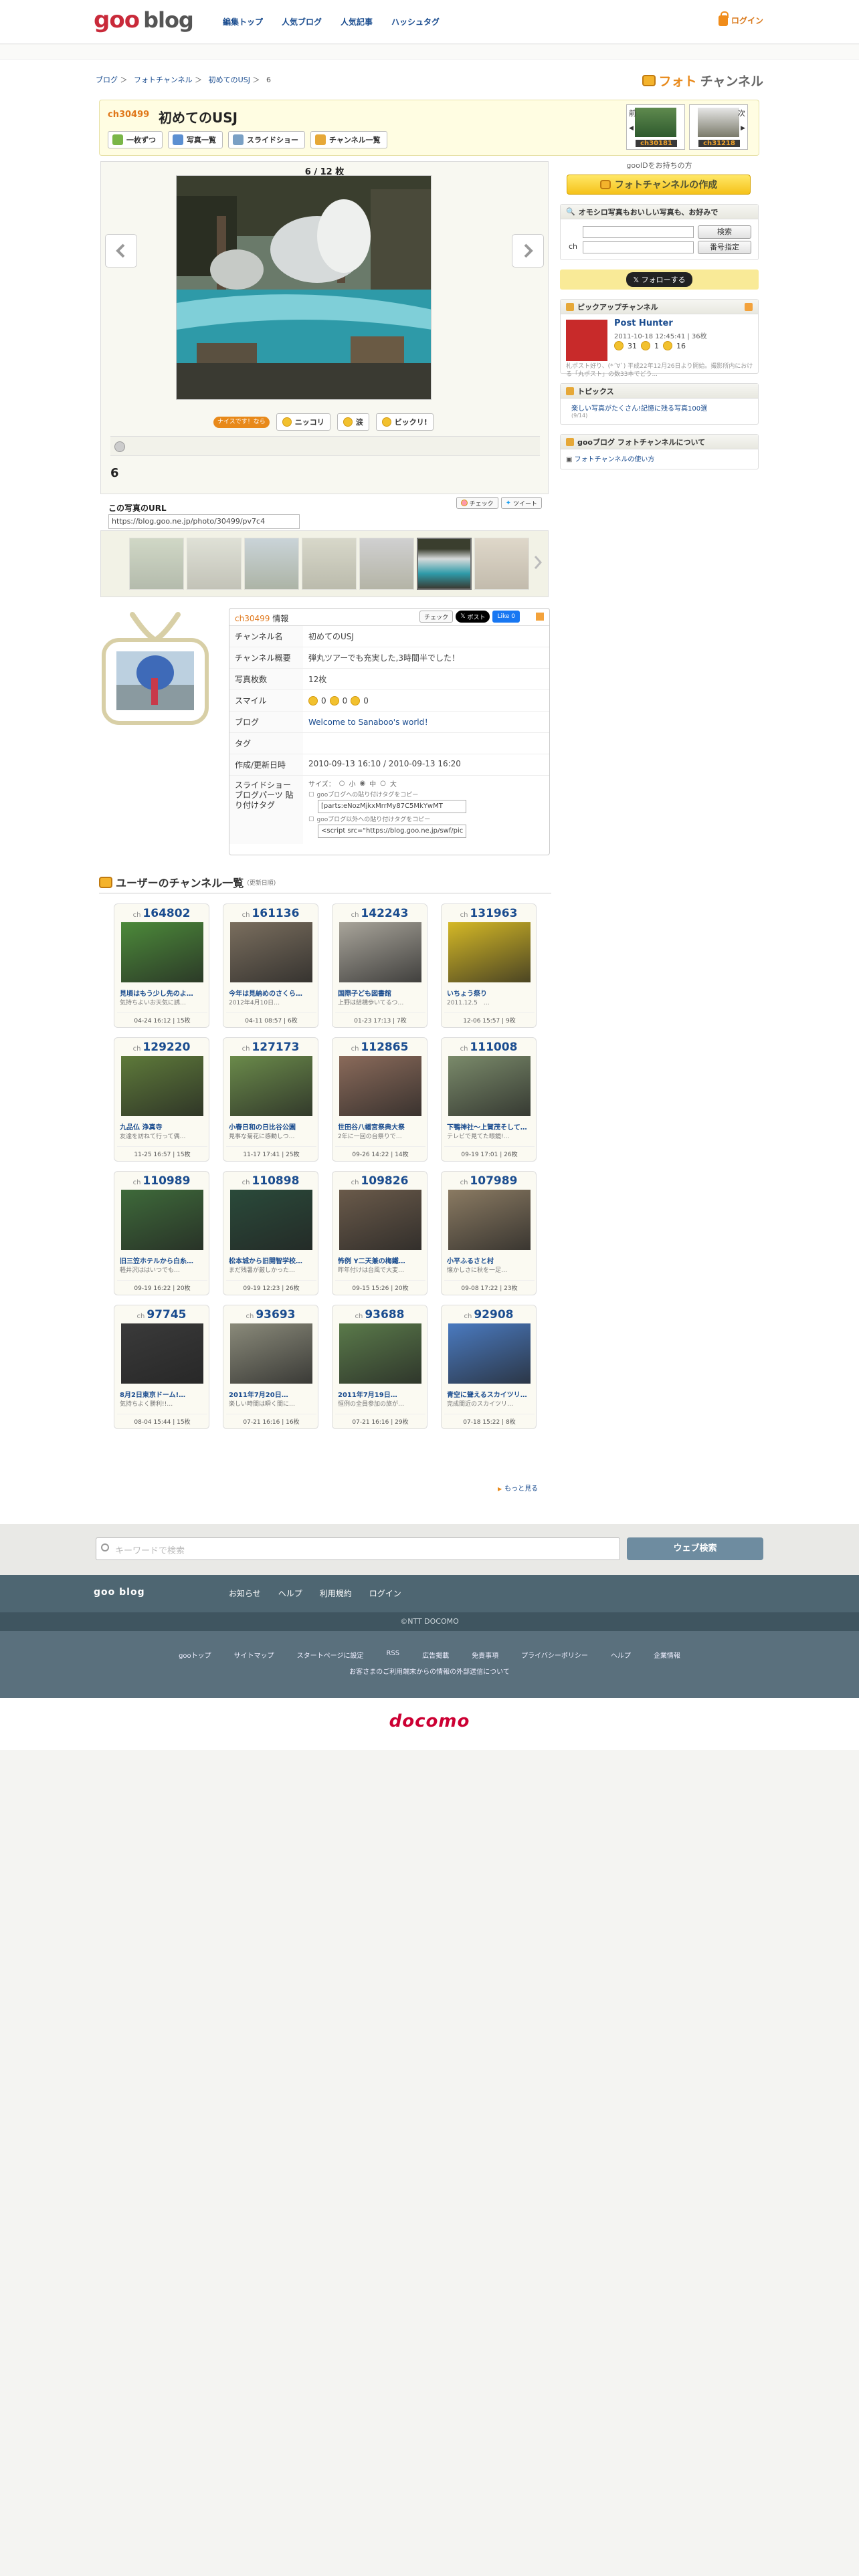 This screenshot has height=2576, width=859. What do you see at coordinates (639, 409) in the screenshot?
I see `topic-link: 楽しい写真がたくさん!記憶に残る写真100選` at bounding box center [639, 409].